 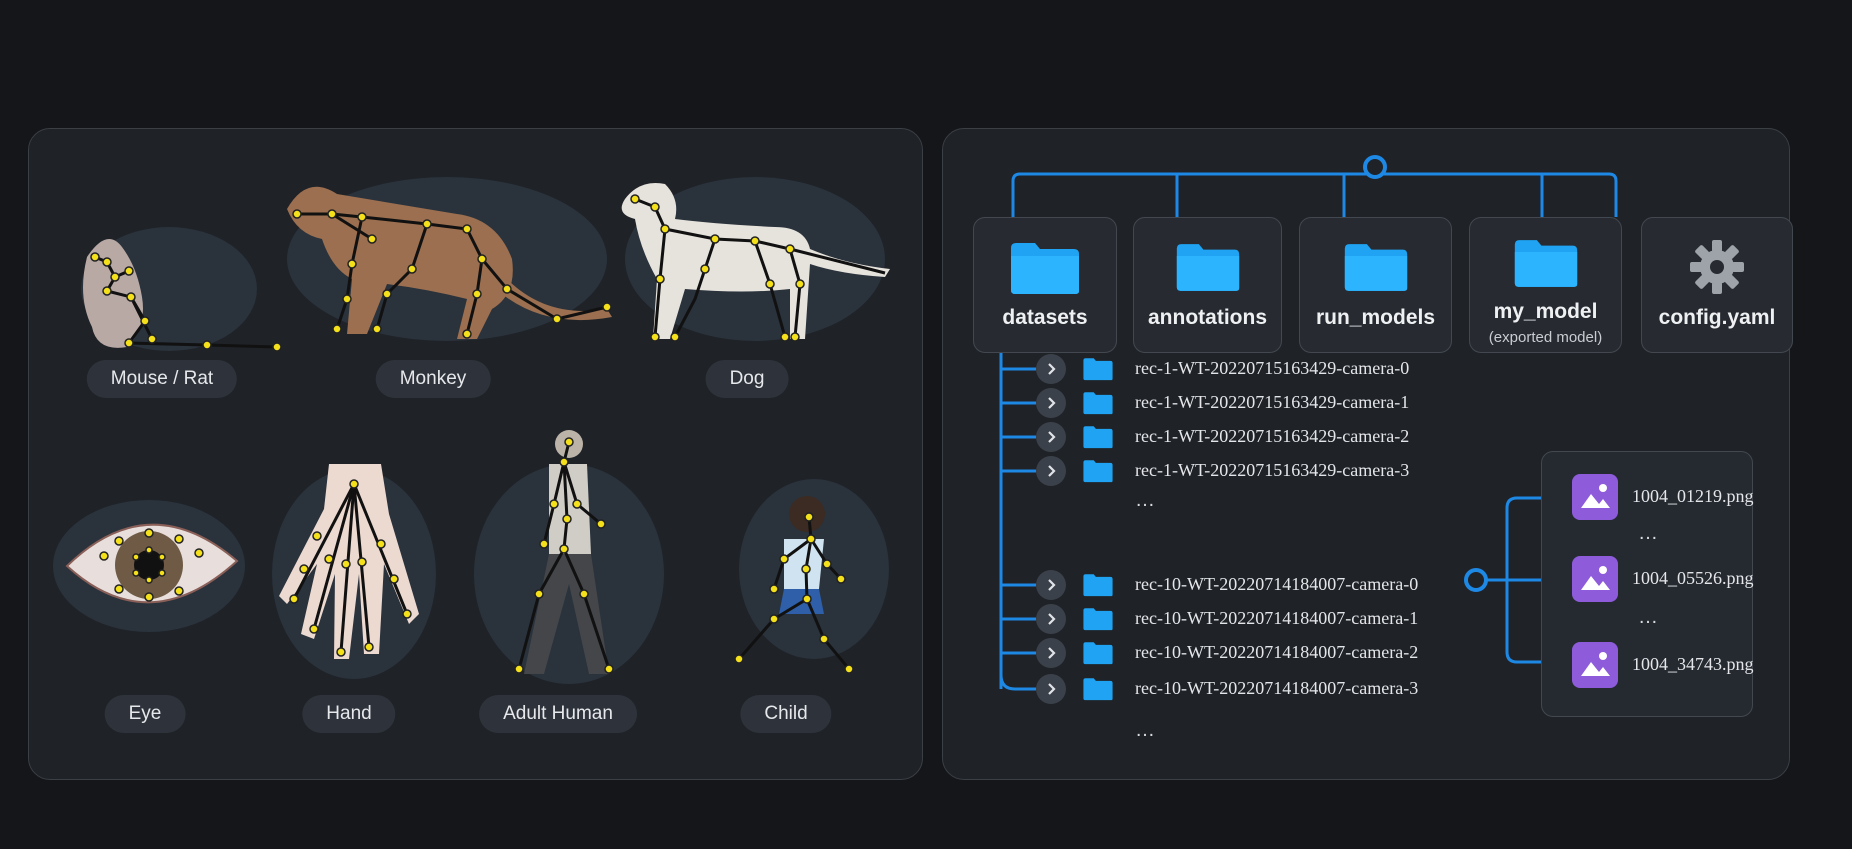 I want to click on folder-card-run-models: run_models, so click(x=1375, y=285).